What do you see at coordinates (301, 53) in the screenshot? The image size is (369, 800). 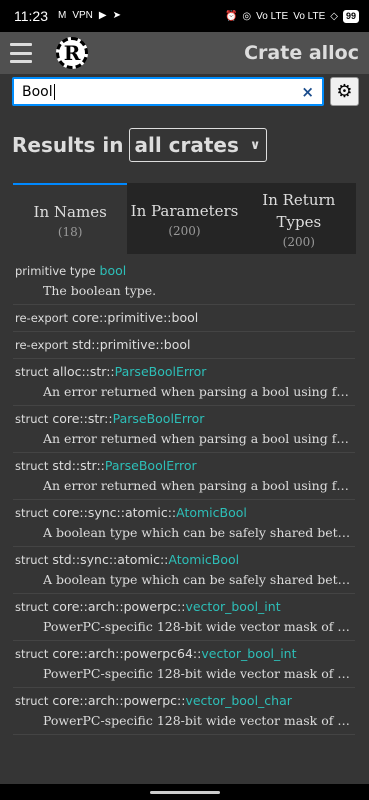 I see `page-title: Crate alloc` at bounding box center [301, 53].